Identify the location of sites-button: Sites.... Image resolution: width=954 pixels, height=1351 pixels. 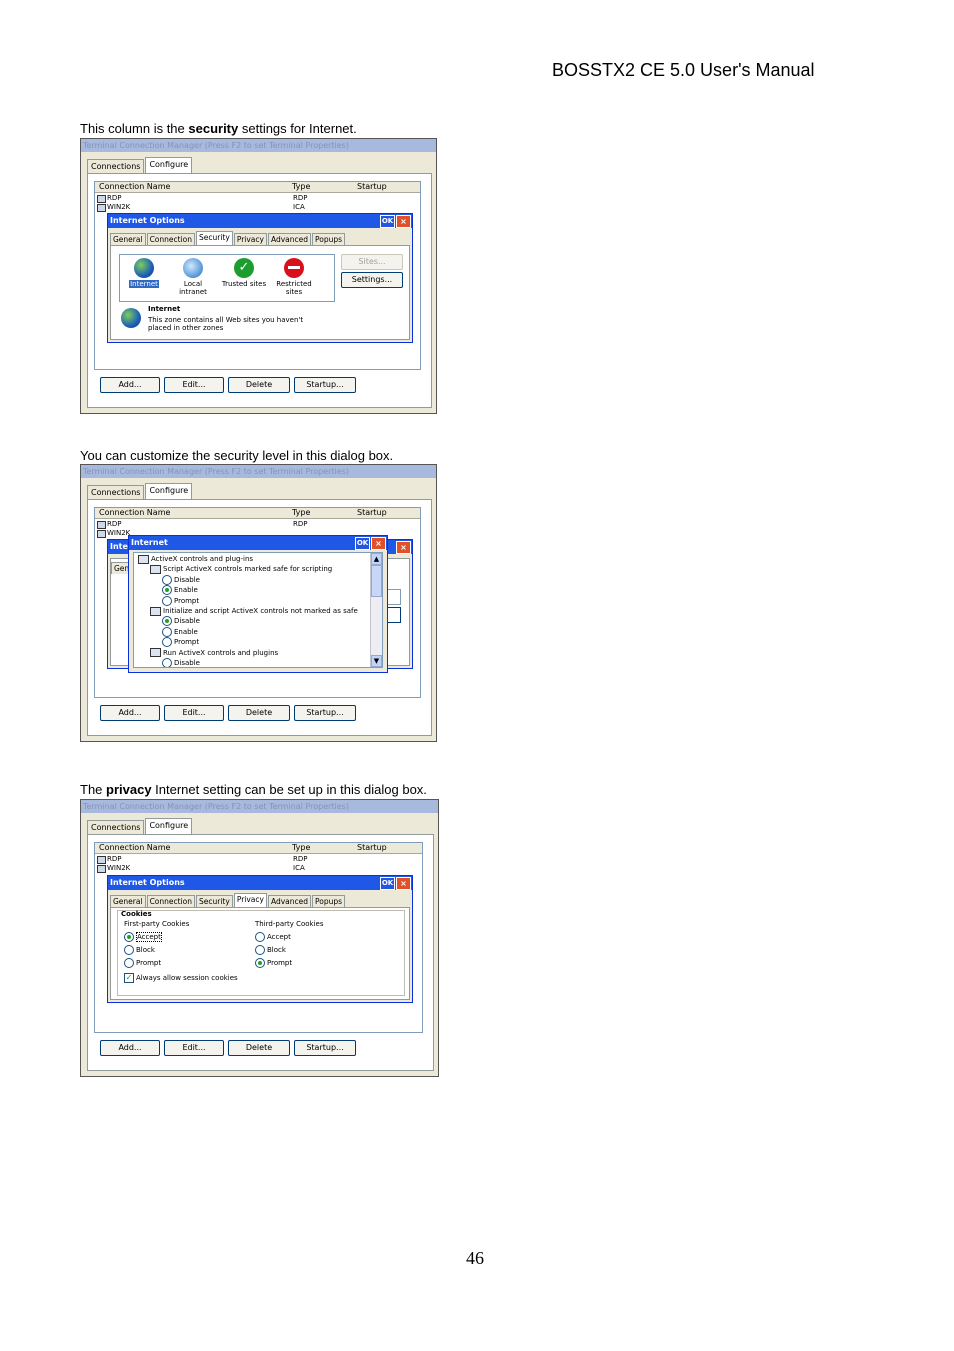
(372, 262).